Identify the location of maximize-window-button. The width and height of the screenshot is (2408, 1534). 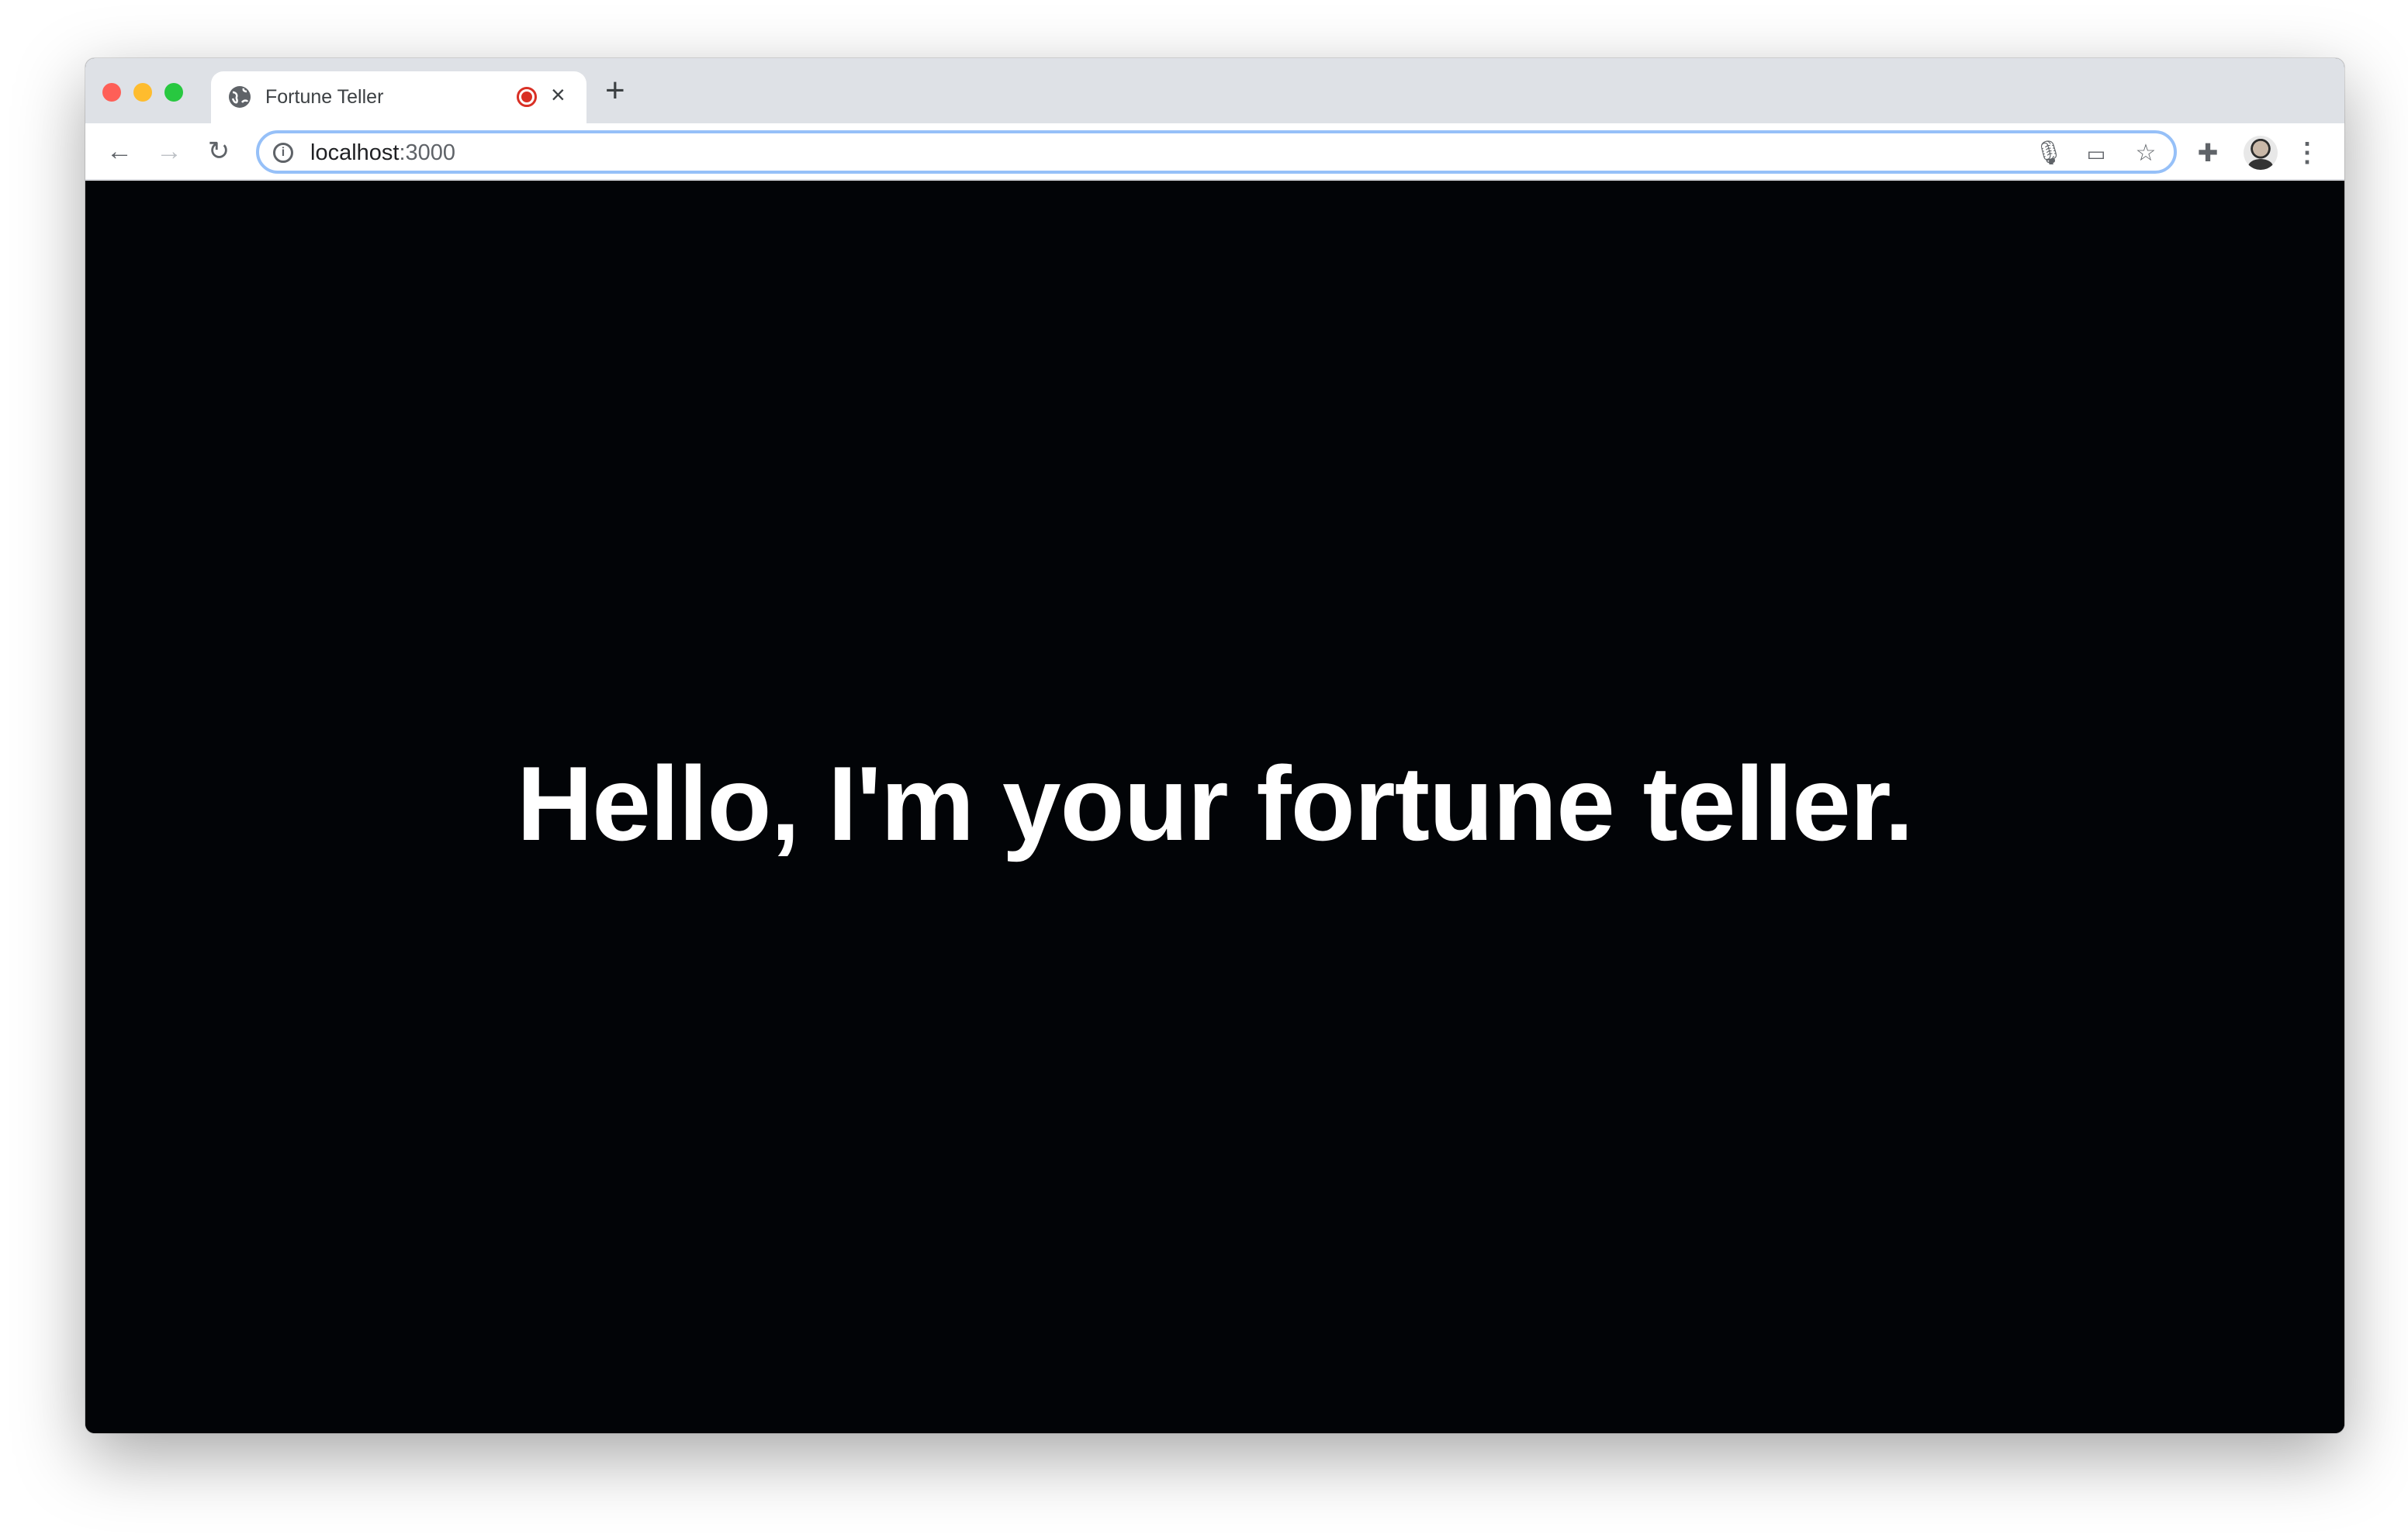
(173, 92).